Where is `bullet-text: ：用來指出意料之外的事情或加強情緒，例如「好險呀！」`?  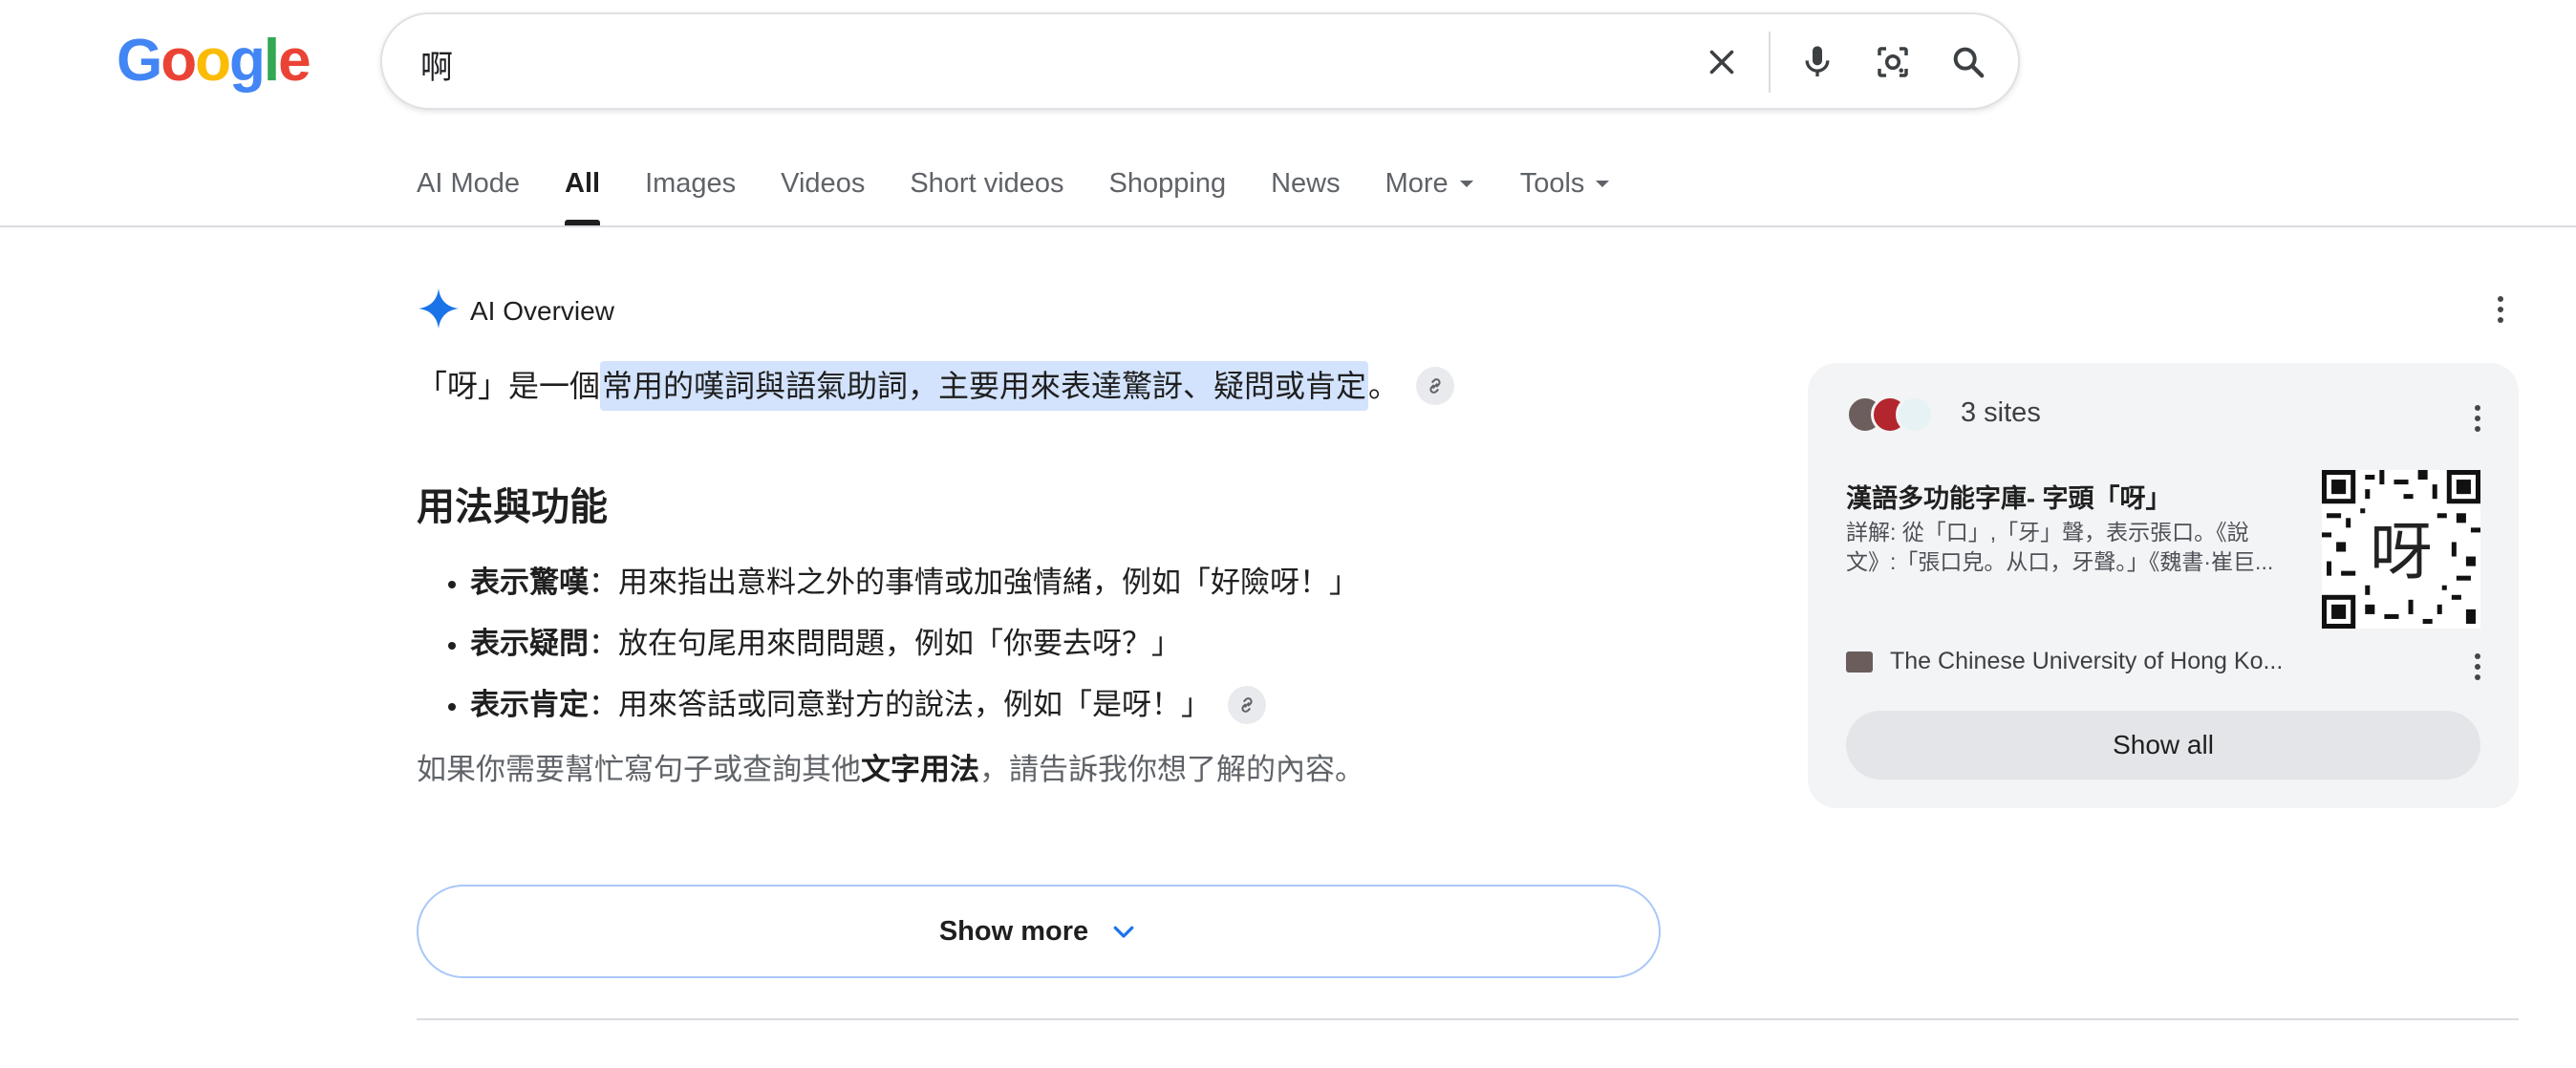 bullet-text: ：用來指出意料之外的事情或加強情緒，例如「好險呀！」 is located at coordinates (974, 582).